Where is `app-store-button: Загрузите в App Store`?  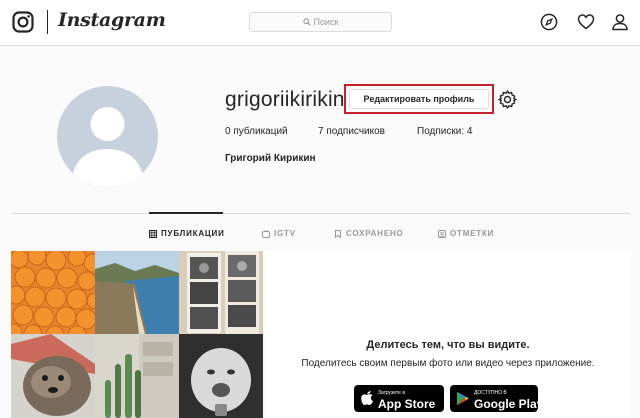 app-store-button: Загрузите в App Store is located at coordinates (399, 398).